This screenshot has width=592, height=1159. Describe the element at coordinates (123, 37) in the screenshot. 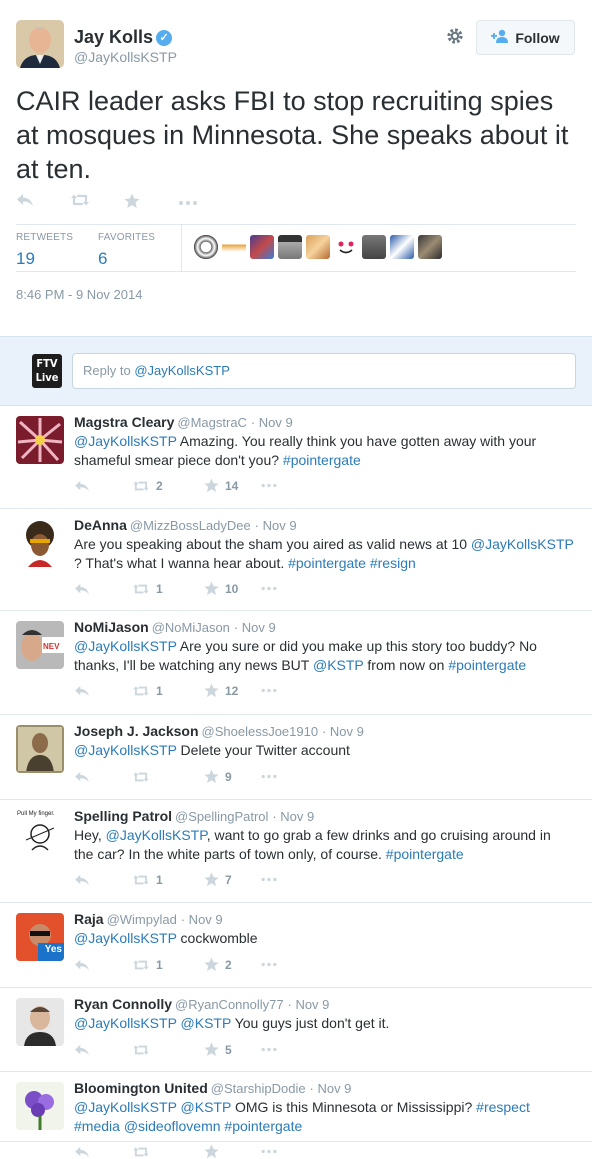

I see `author-name: Jay Kolls ✓` at that location.